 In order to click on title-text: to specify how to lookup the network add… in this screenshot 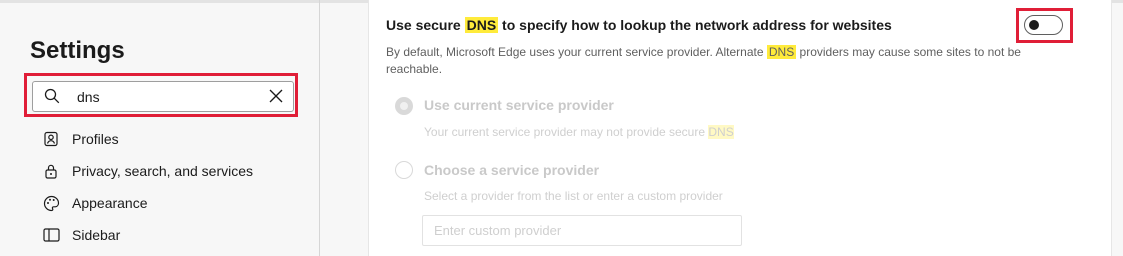, I will do `click(695, 25)`.